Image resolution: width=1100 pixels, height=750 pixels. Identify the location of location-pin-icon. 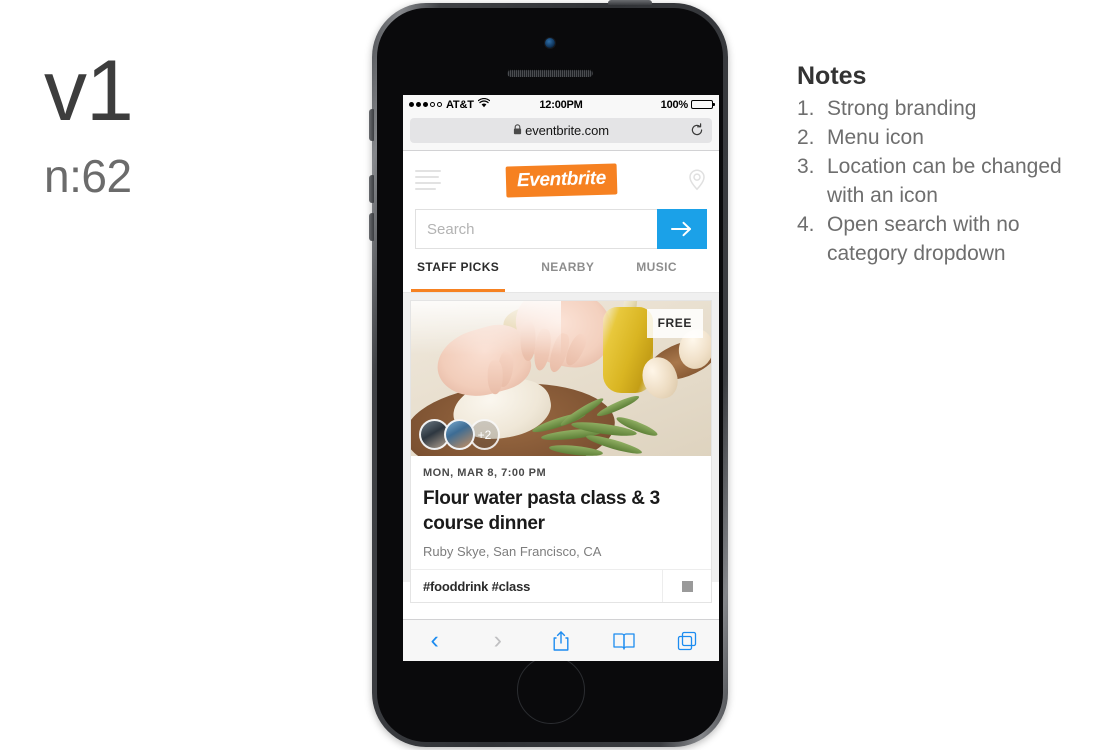
(694, 180).